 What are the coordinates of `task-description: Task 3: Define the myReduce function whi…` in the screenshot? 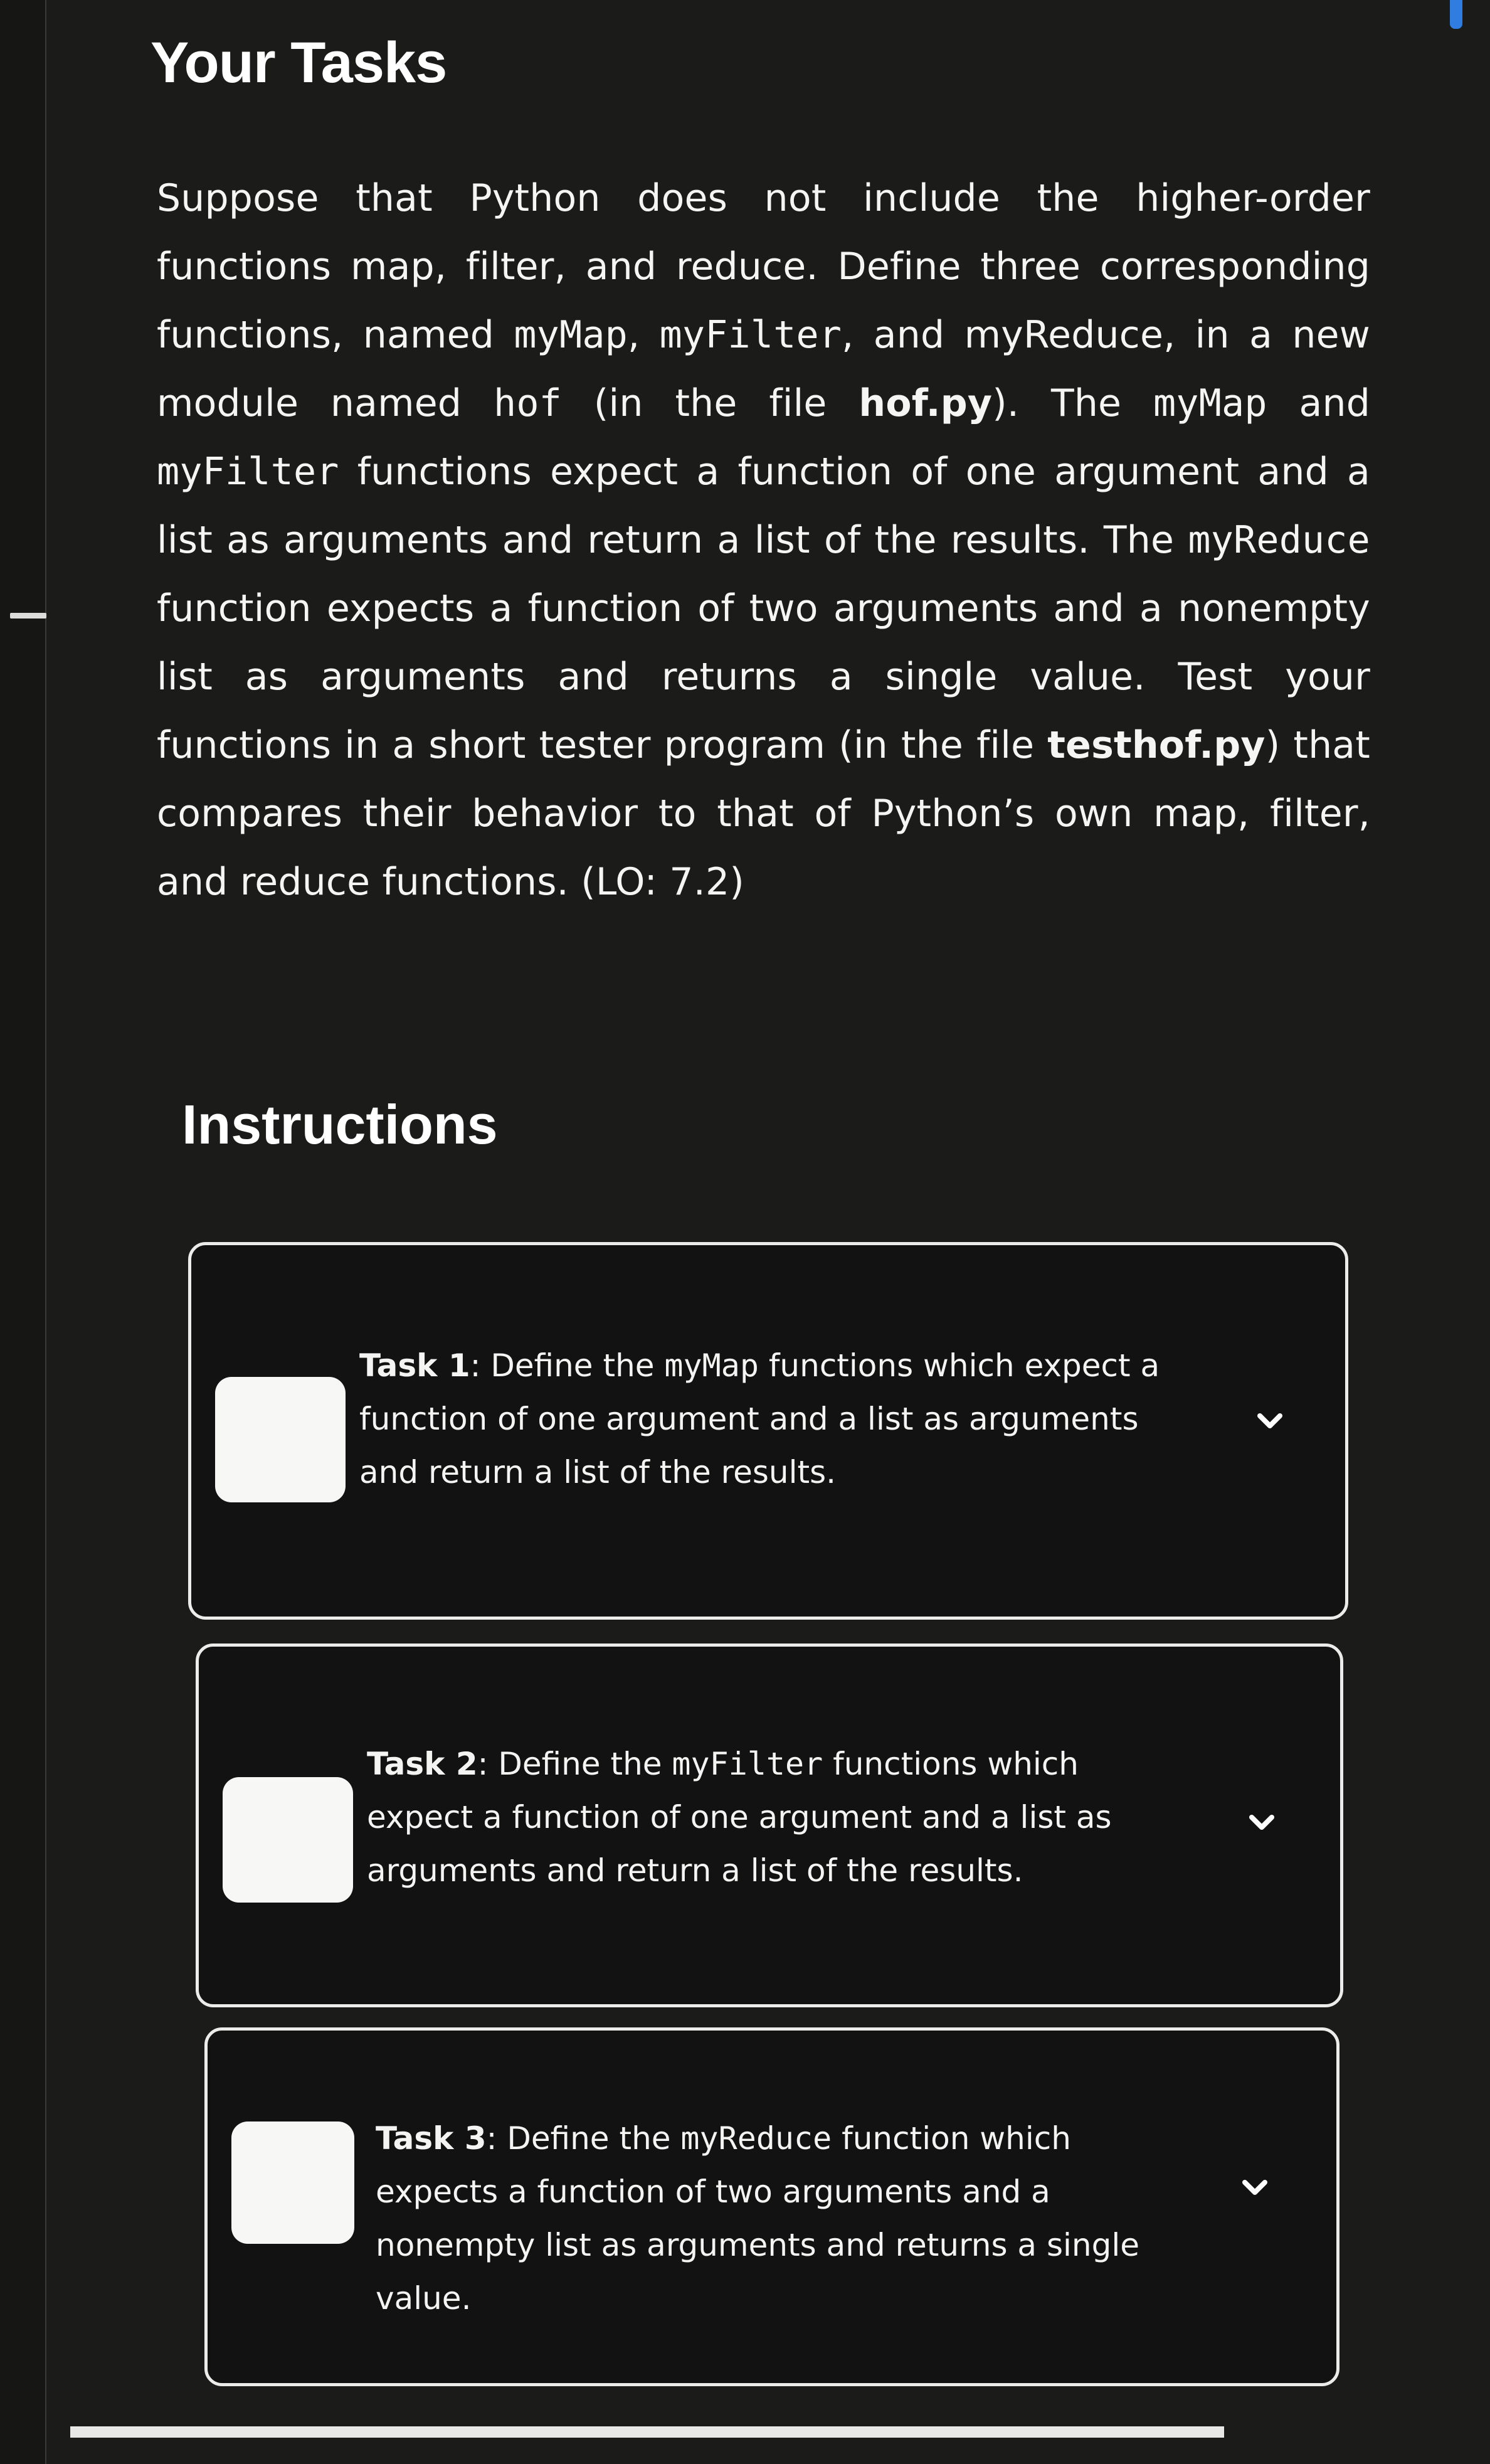 It's located at (783, 2218).